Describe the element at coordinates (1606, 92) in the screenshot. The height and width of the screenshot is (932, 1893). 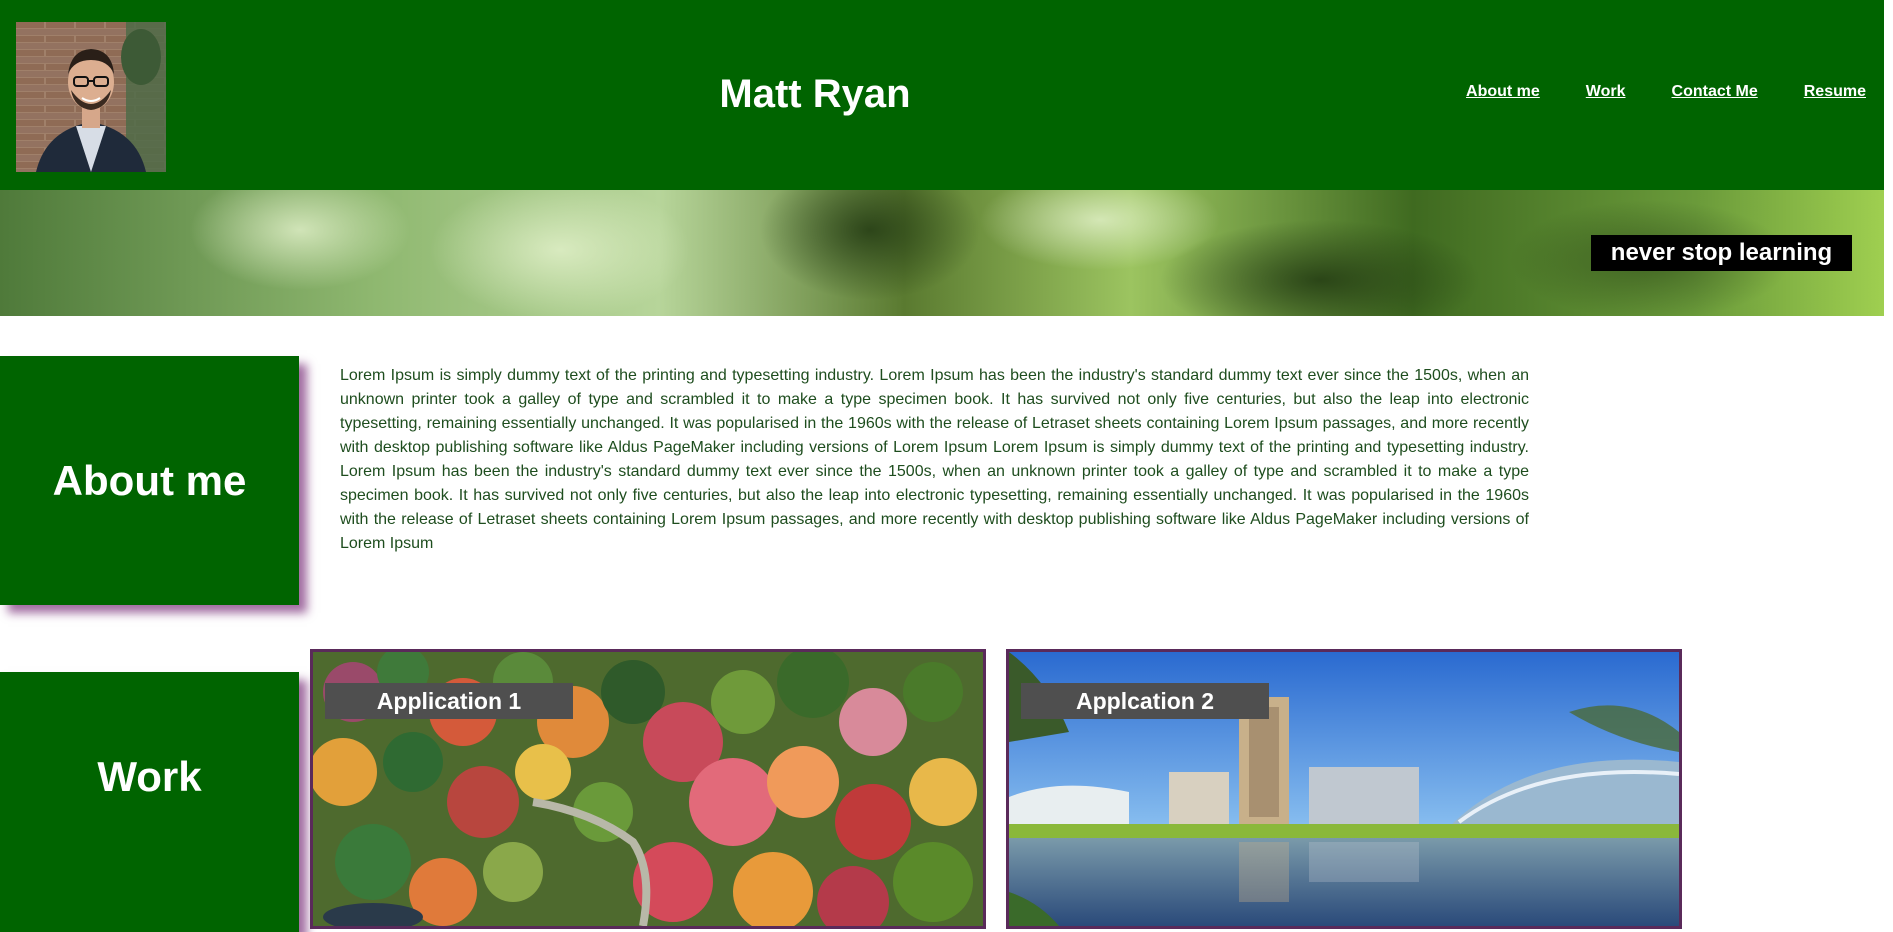
I see `nav-link-work: Work` at that location.